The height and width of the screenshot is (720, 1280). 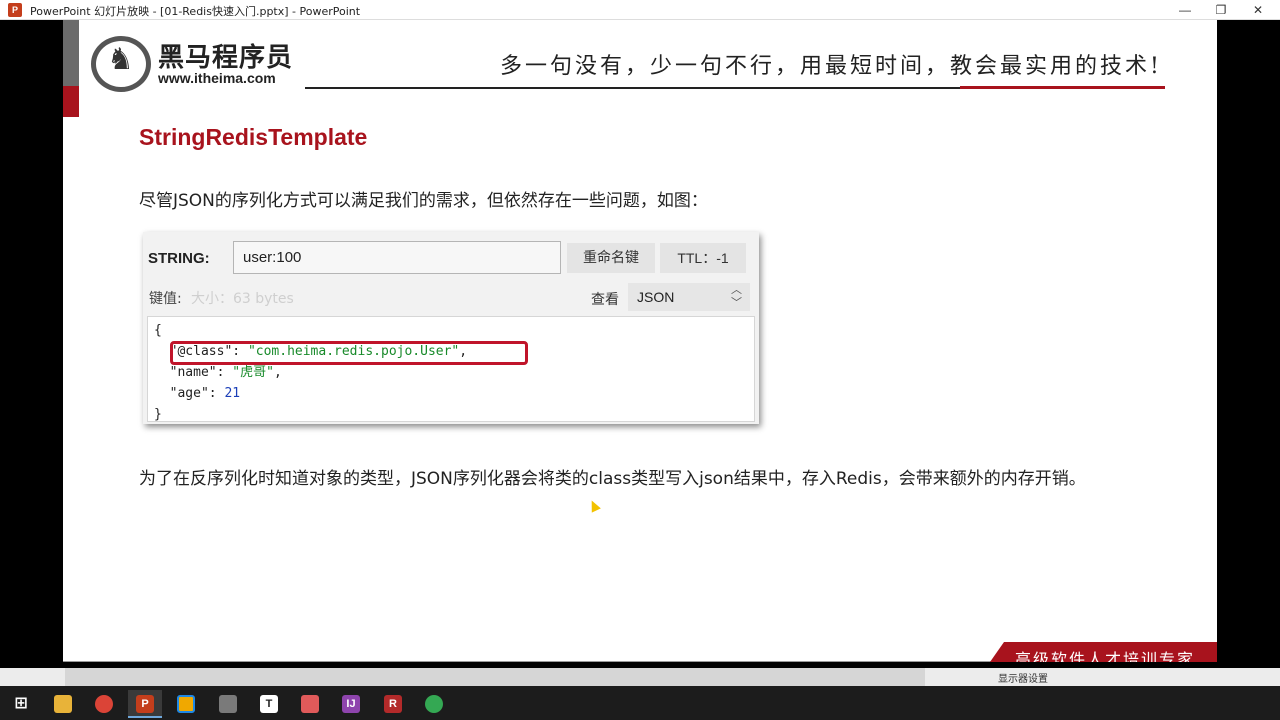 I want to click on motto: 多一句没有，少一句不行，用最短时间，教会最实用的技术!, so click(x=831, y=66).